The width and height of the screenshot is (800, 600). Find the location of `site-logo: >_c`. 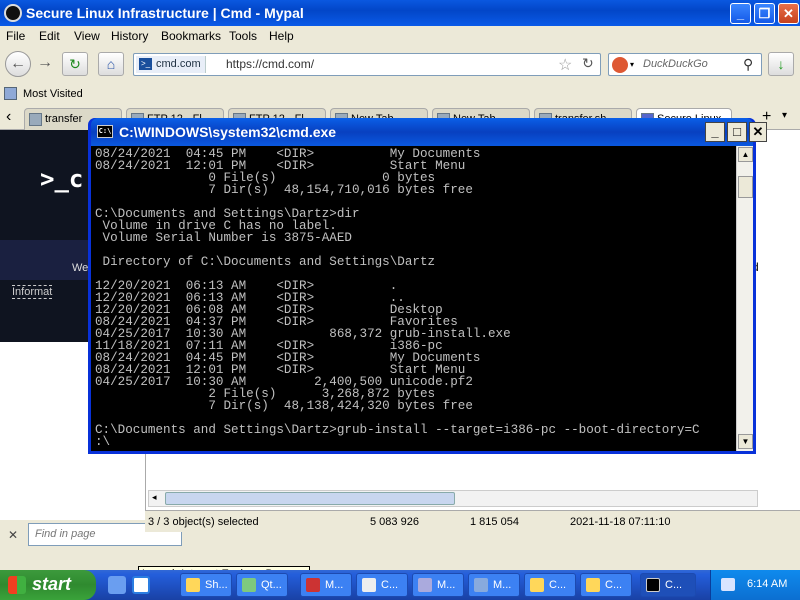

site-logo: >_c is located at coordinates (61, 179).